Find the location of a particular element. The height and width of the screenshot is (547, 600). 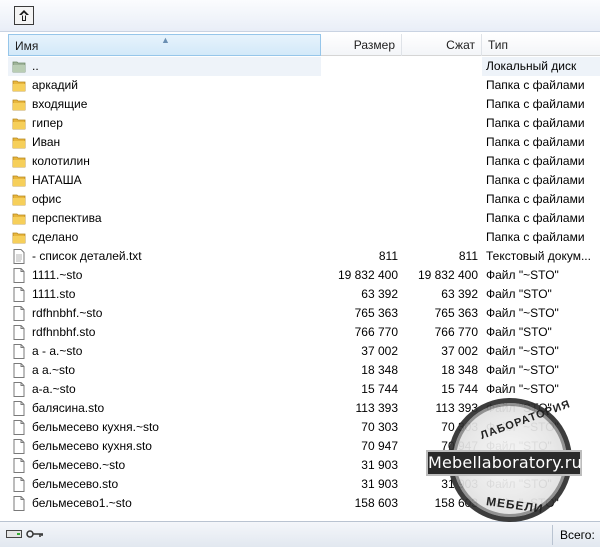

folder-row: перспектива Папка с файлами is located at coordinates (304, 218).